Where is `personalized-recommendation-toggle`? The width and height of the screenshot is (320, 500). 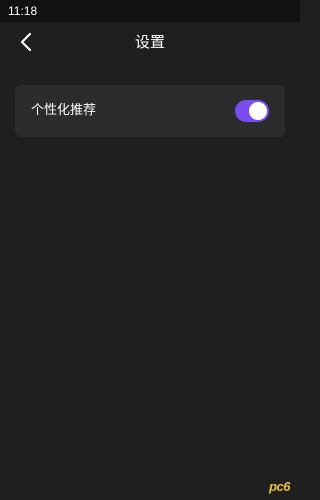
personalized-recommendation-toggle is located at coordinates (252, 111).